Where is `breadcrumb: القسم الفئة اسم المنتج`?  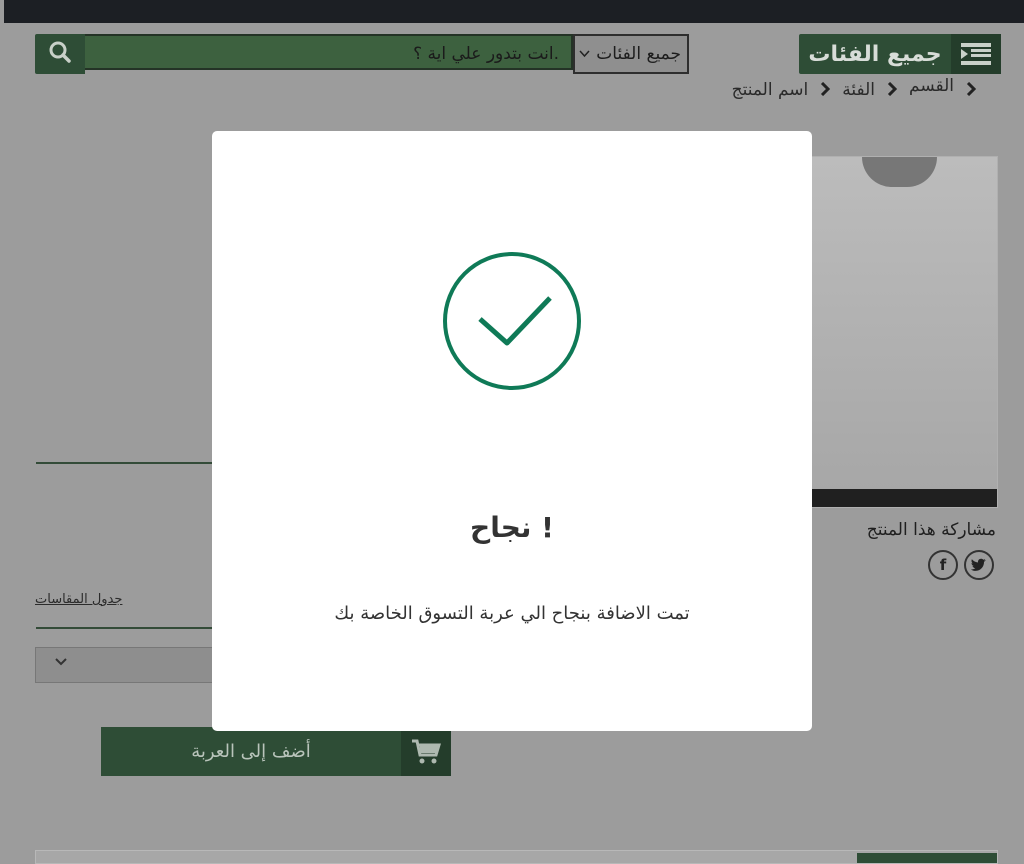
breadcrumb: القسم الفئة اسم المنتج is located at coordinates (854, 88).